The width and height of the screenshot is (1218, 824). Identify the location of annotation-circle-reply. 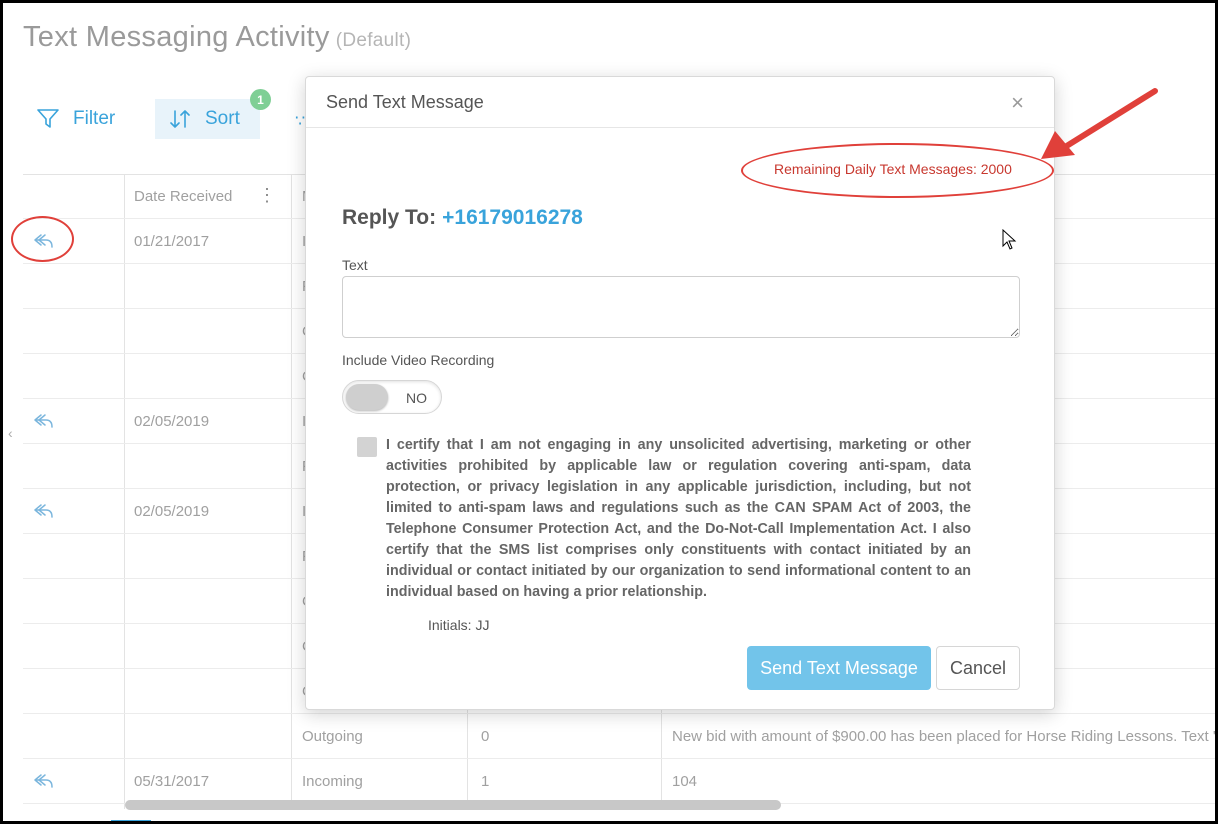
(42, 239).